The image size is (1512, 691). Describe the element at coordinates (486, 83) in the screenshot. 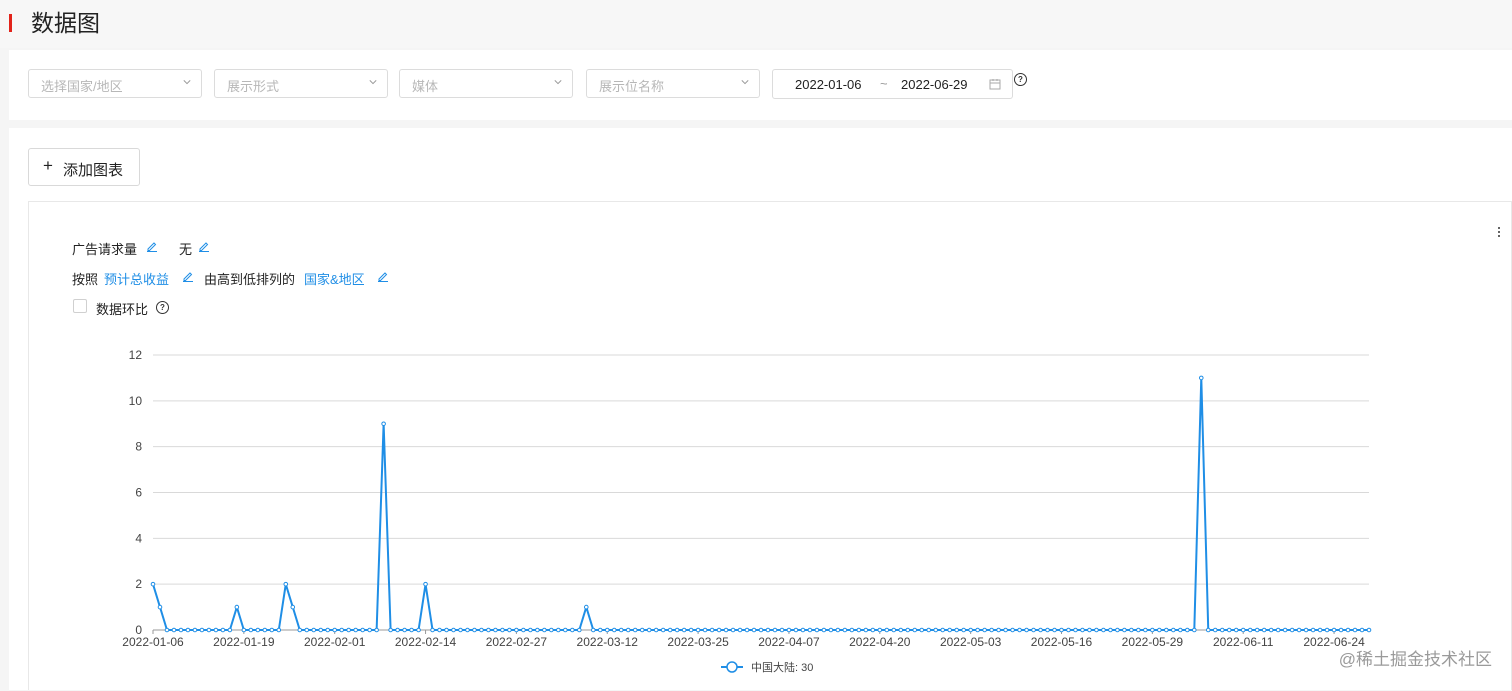

I see `media-select: 媒体` at that location.